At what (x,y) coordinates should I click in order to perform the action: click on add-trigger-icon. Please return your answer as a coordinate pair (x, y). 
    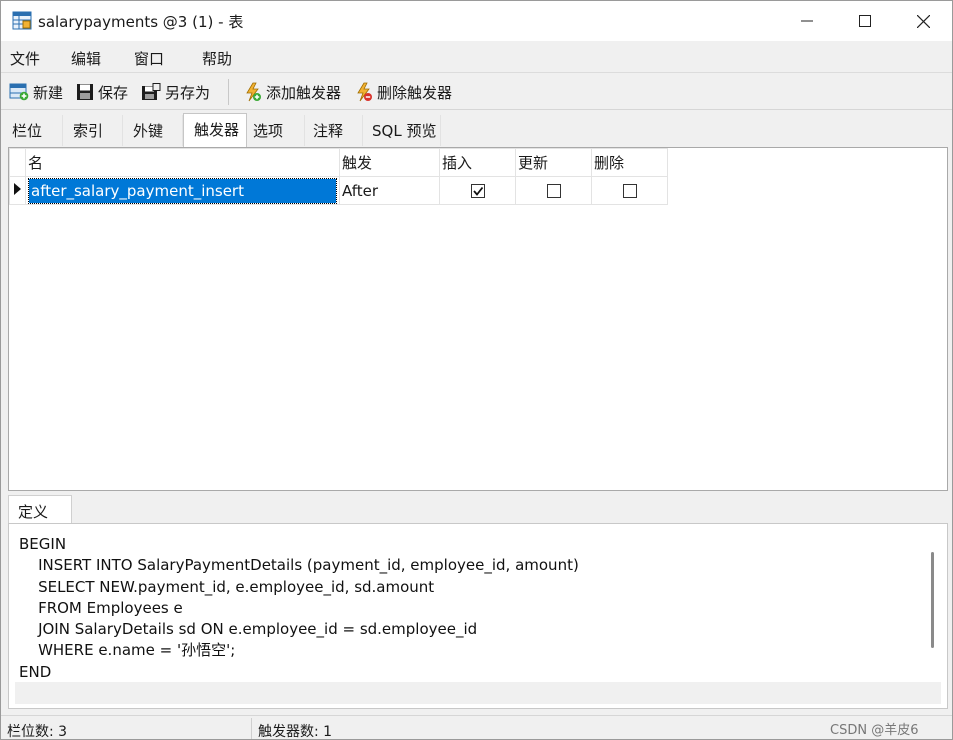
    Looking at the image, I should click on (253, 92).